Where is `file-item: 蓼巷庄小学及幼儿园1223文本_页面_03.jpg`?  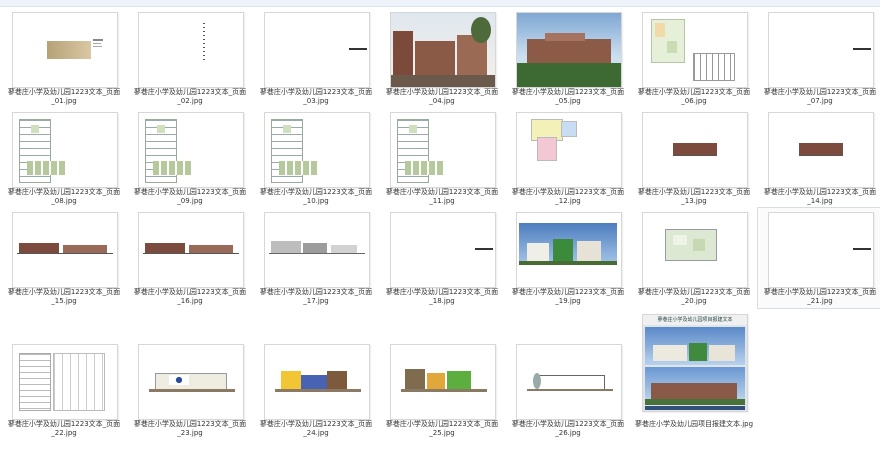
file-item: 蓼巷庄小学及幼儿园1223文本_页面_03.jpg is located at coordinates (315, 58).